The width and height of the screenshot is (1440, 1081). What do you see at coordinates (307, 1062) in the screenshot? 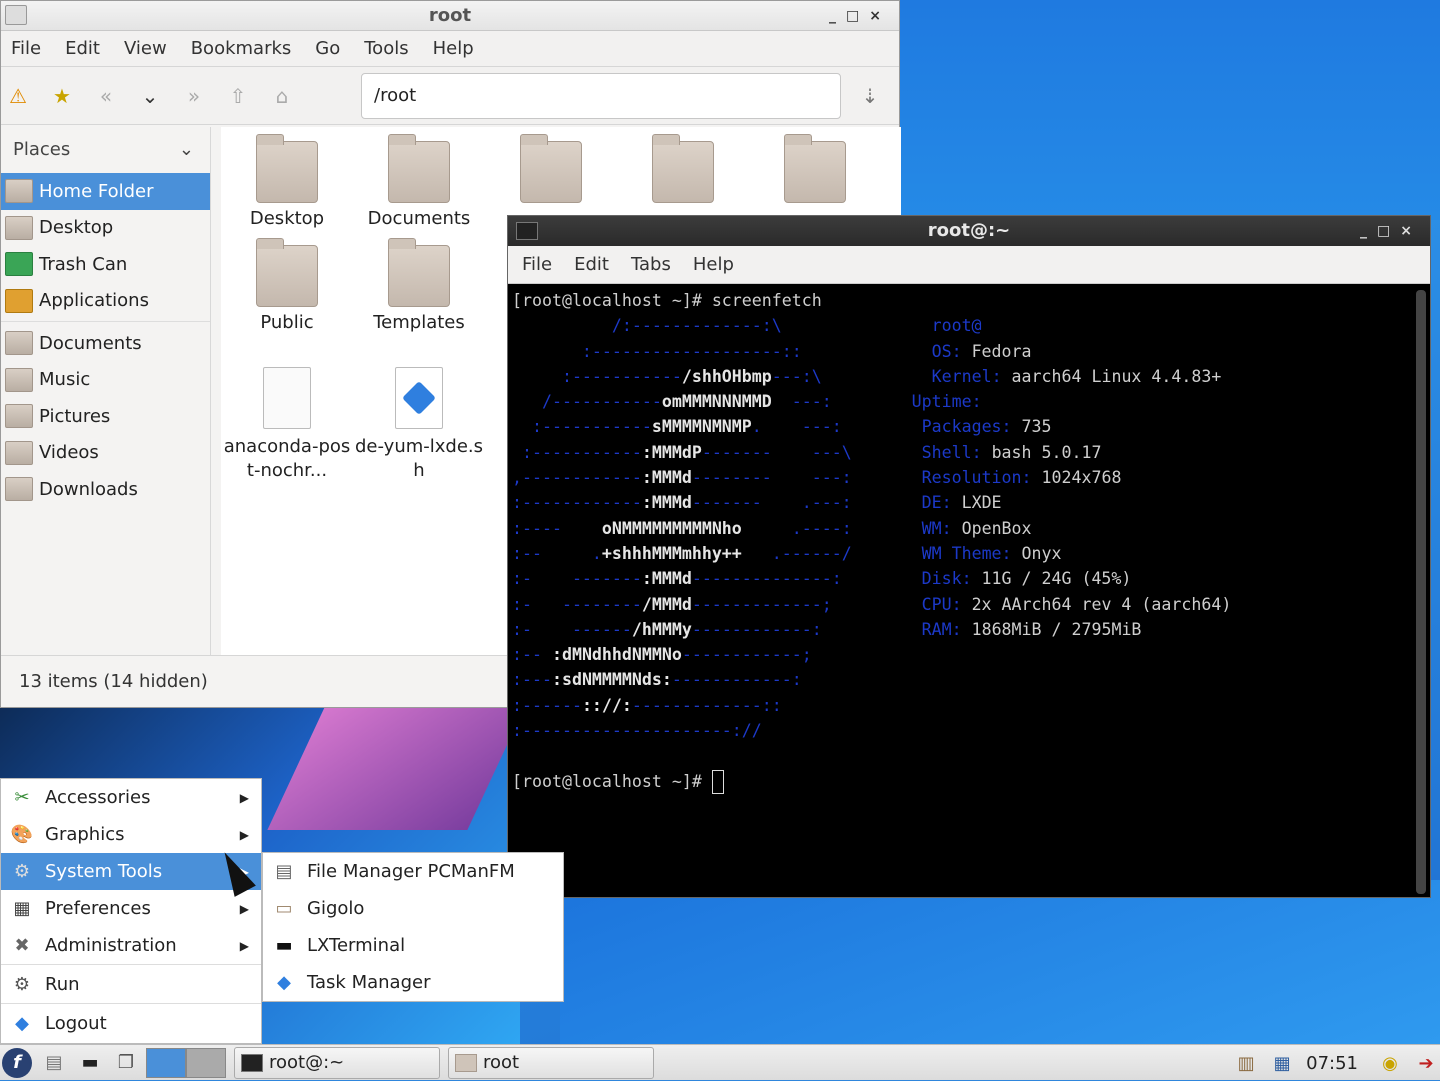
I see `task-label: root@:~` at bounding box center [307, 1062].